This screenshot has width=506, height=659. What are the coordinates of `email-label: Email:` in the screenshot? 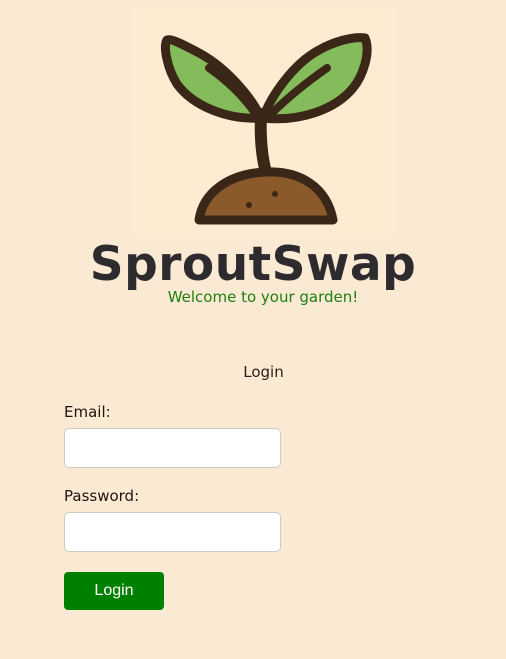 It's located at (87, 412).